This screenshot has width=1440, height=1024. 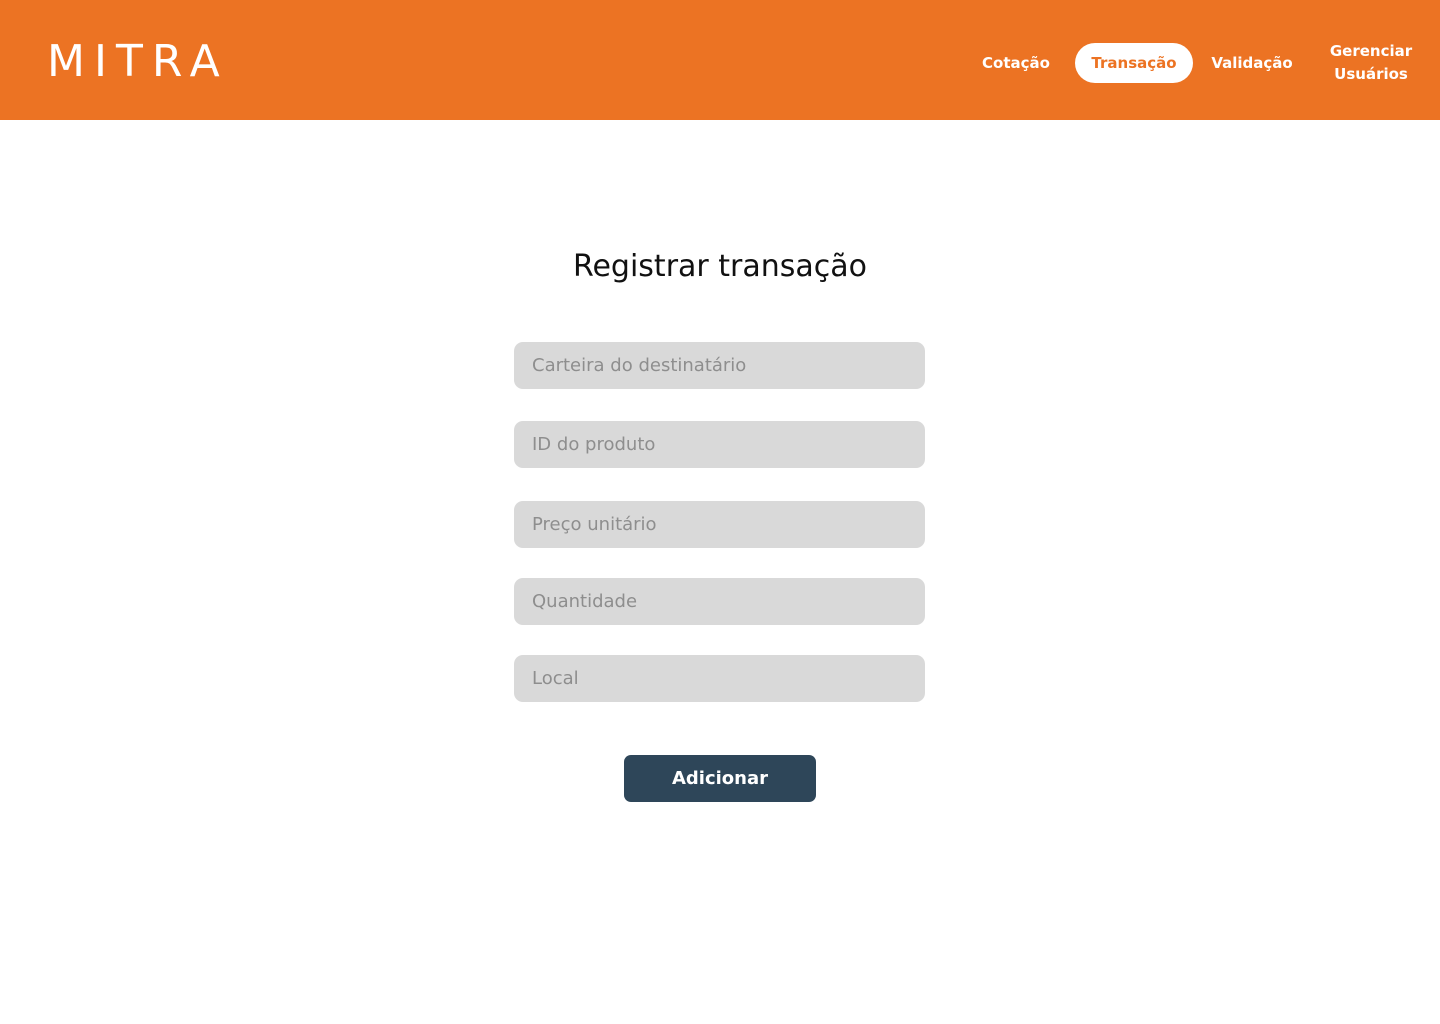 I want to click on product-id-input, so click(x=719, y=444).